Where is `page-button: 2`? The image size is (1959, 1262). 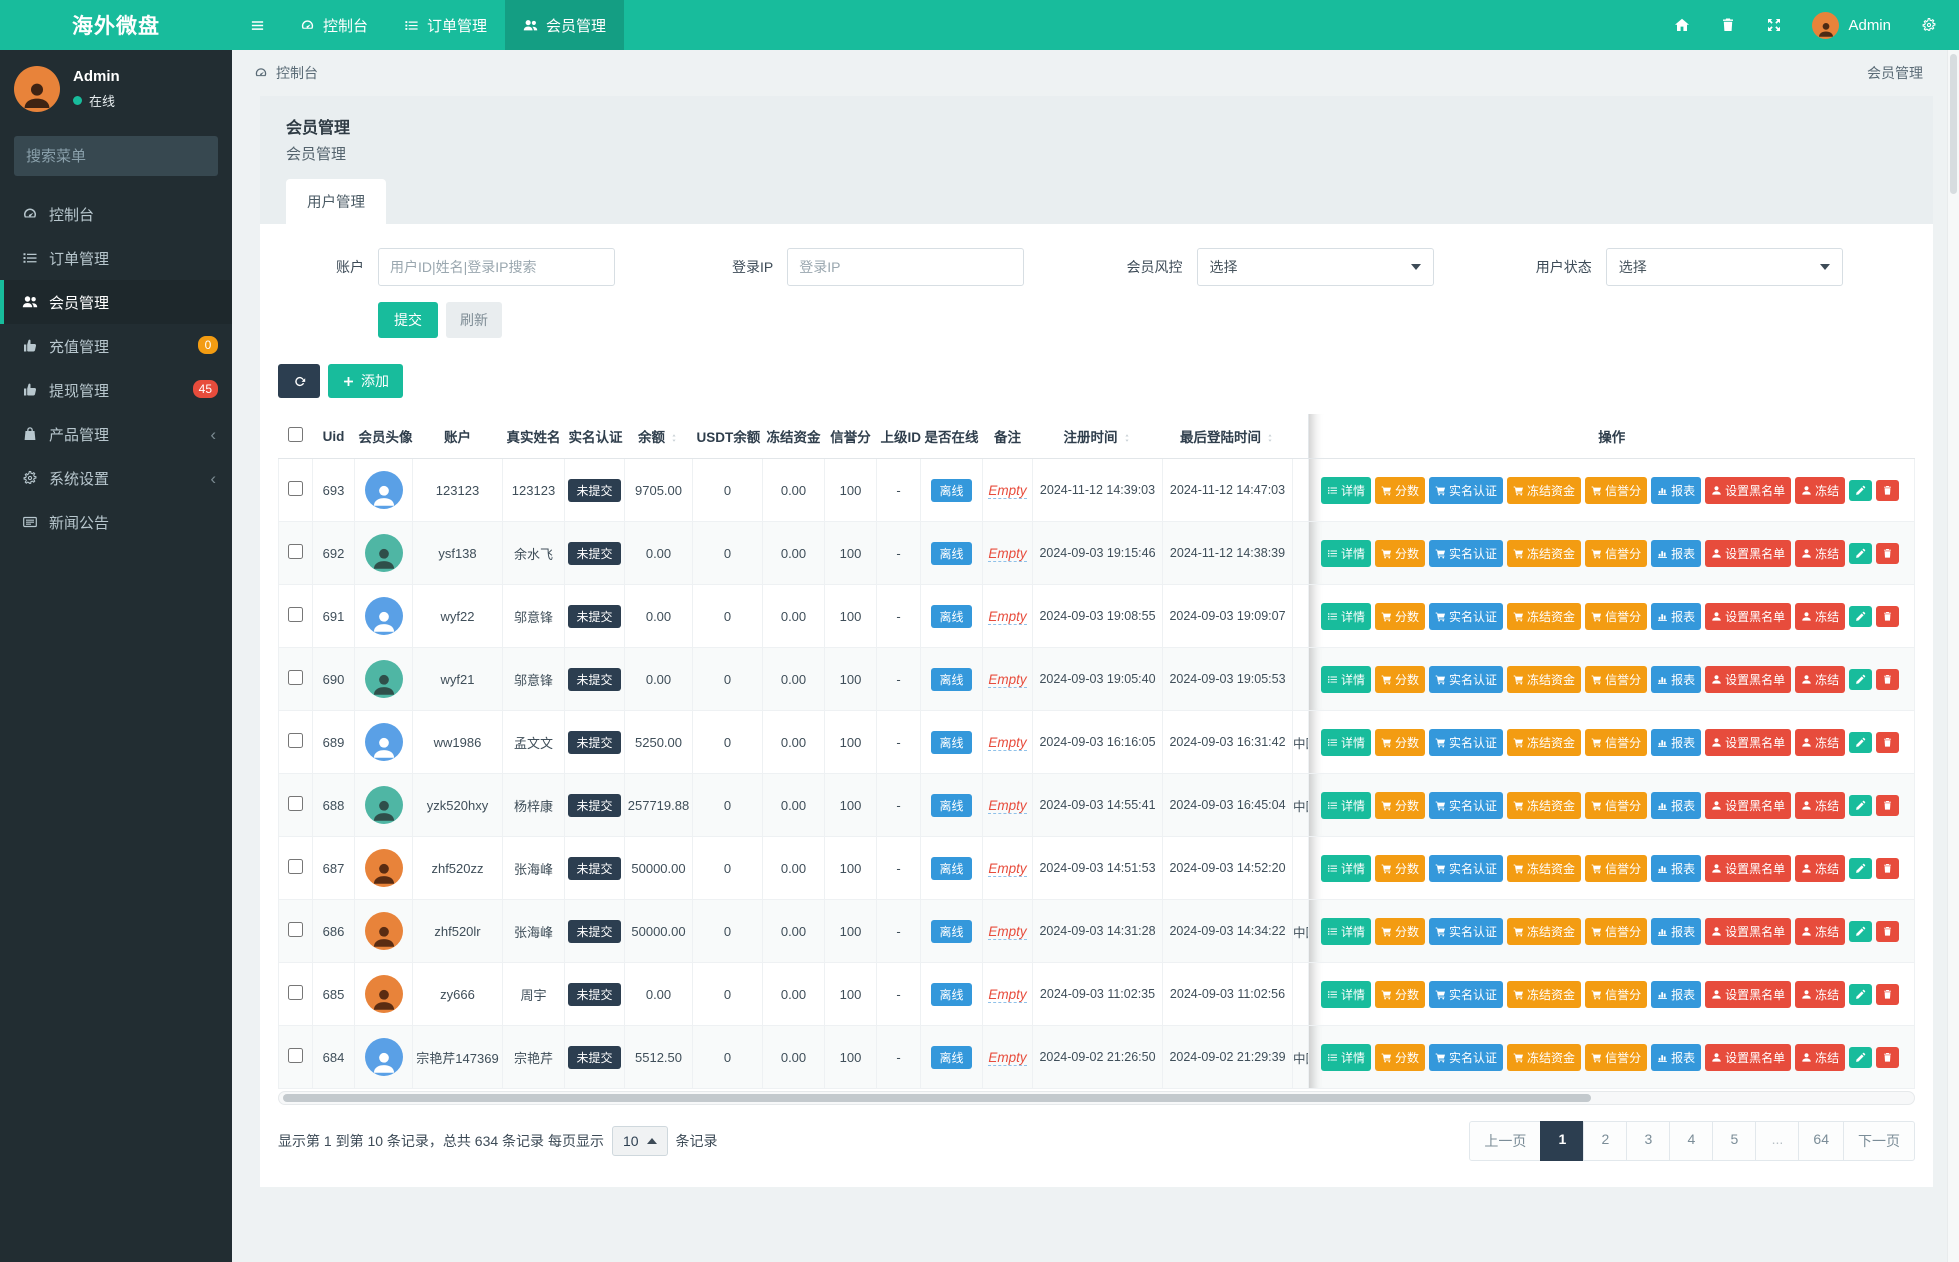 page-button: 2 is located at coordinates (1605, 1141).